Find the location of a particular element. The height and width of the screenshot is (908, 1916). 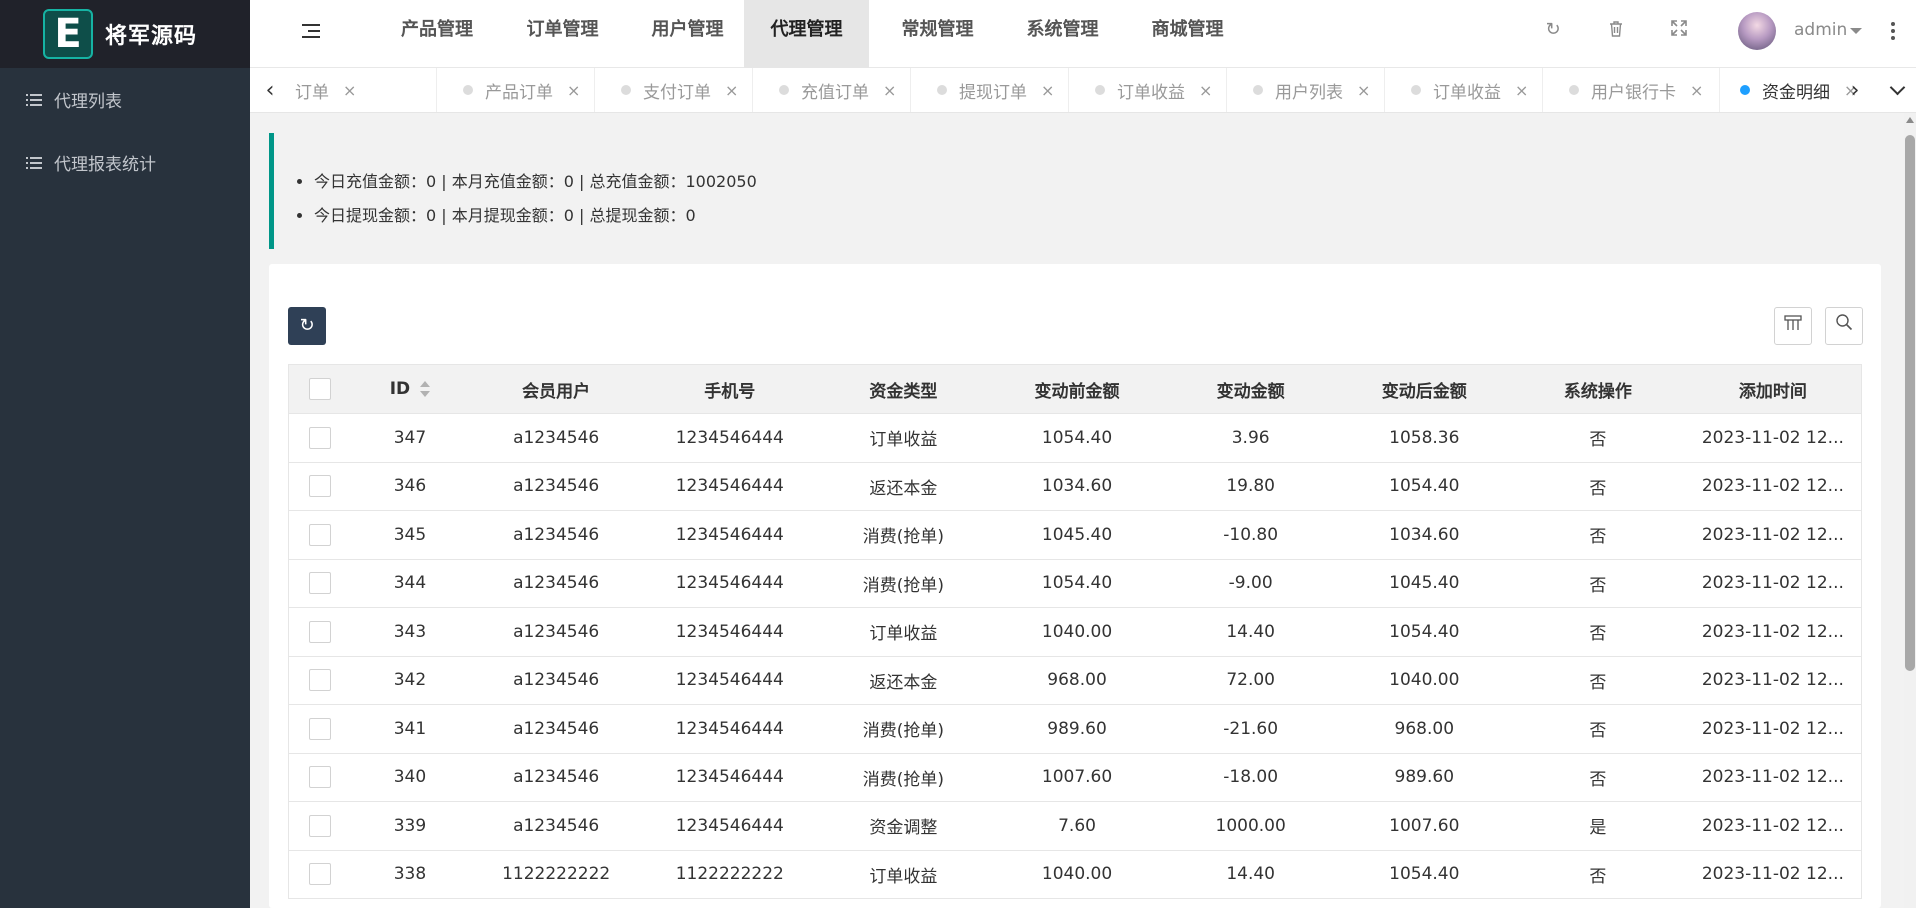

nav-agent-management: 代理管理 is located at coordinates (806, 34).